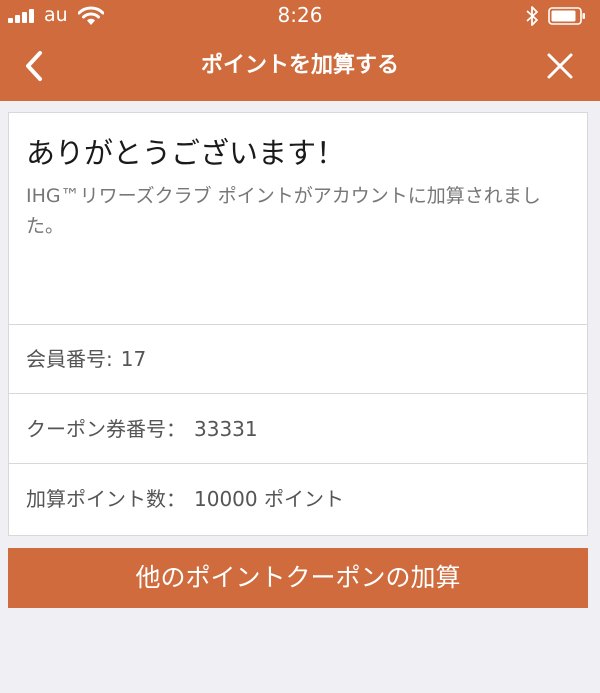 The height and width of the screenshot is (693, 600). Describe the element at coordinates (133, 359) in the screenshot. I see `member-number-value: 17` at that location.